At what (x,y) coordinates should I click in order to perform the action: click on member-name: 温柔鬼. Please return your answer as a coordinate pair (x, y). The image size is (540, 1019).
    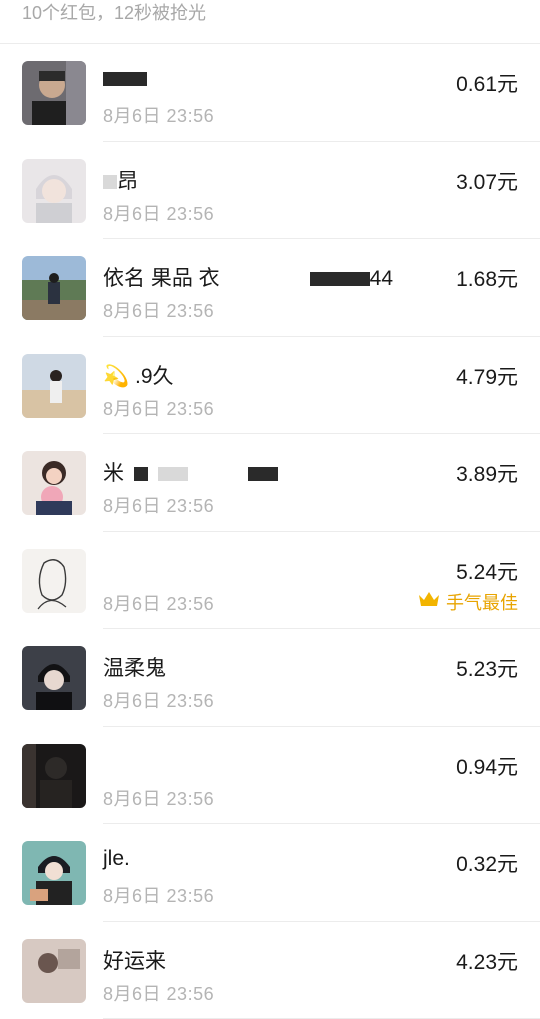
    Looking at the image, I should click on (134, 667).